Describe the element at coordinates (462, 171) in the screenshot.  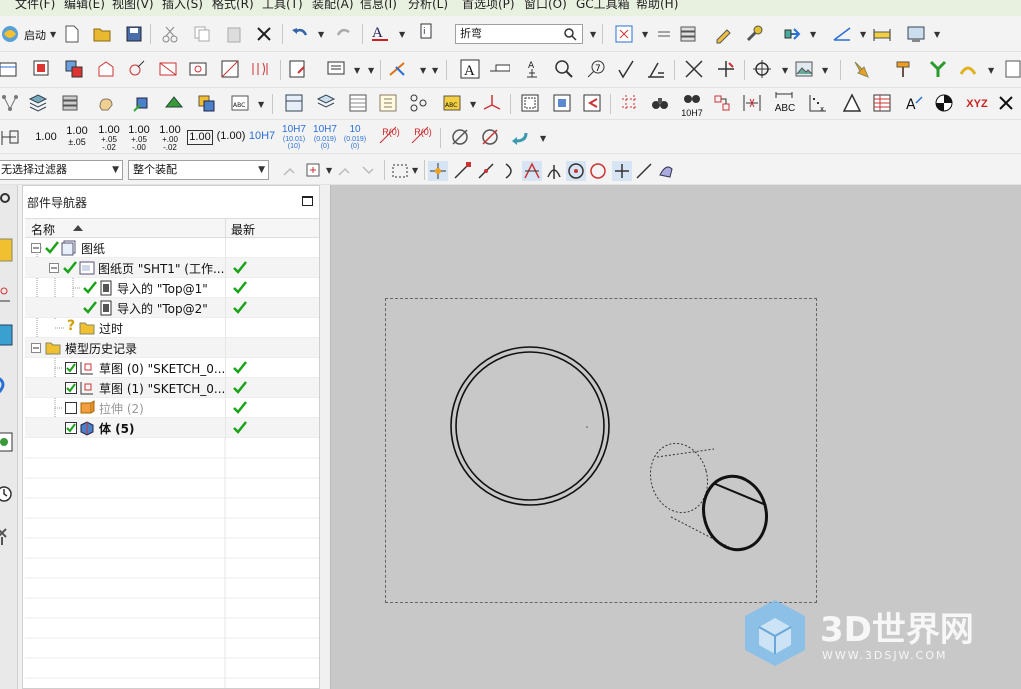
I see `end-point-icon` at that location.